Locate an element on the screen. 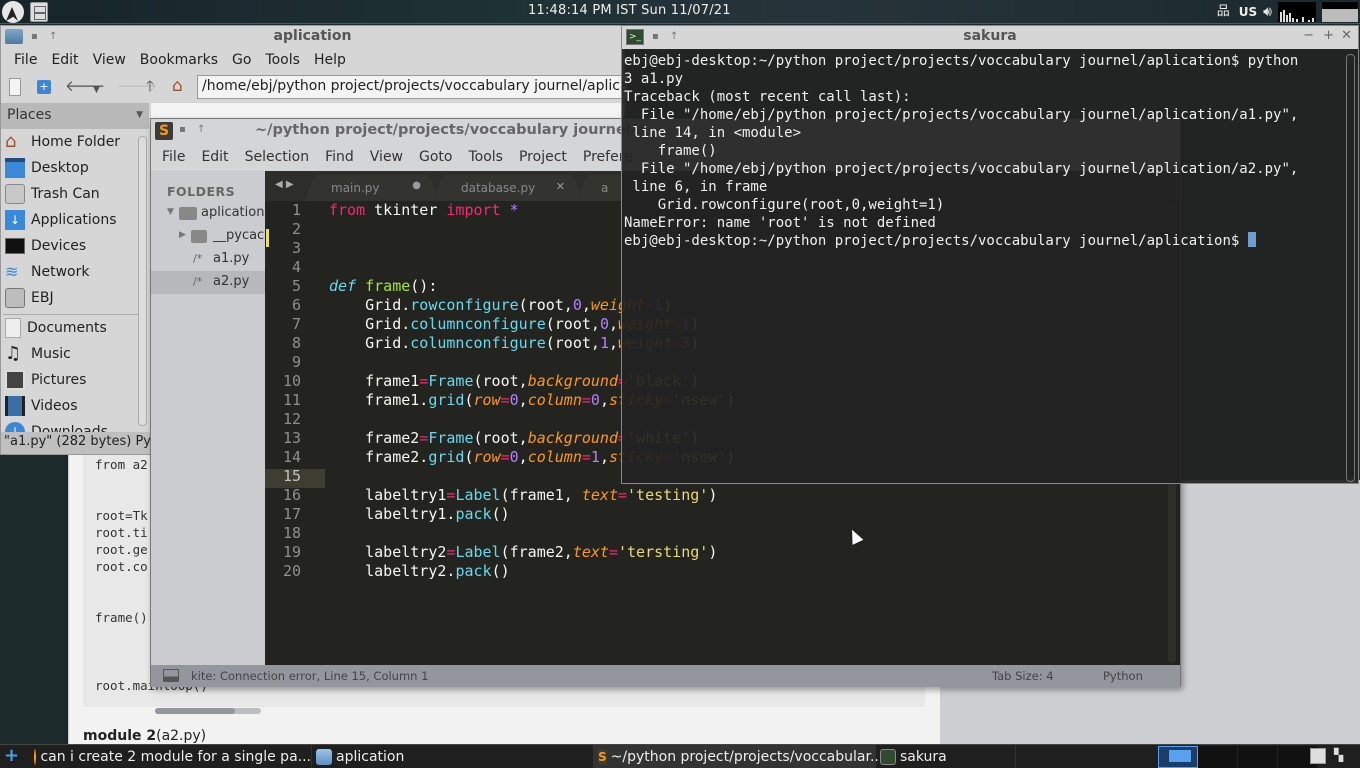 The image size is (1360, 768). maximize-button: + is located at coordinates (1328, 35).